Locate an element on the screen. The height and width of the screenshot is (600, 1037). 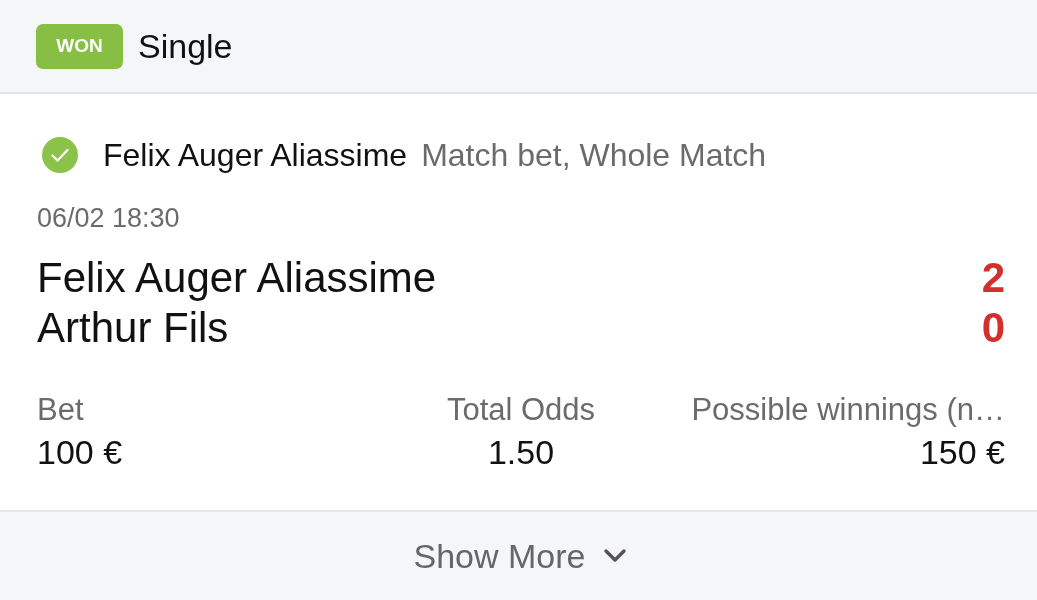
chevron-down-icon is located at coordinates (615, 556).